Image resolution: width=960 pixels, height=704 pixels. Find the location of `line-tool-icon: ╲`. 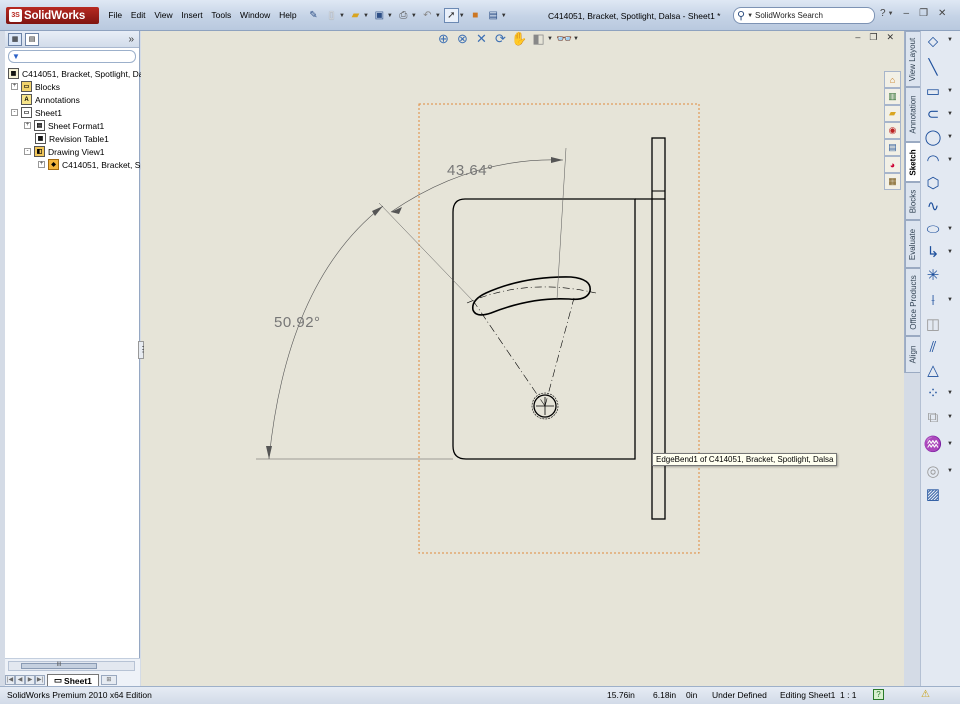

line-tool-icon: ╲ is located at coordinates (933, 67).